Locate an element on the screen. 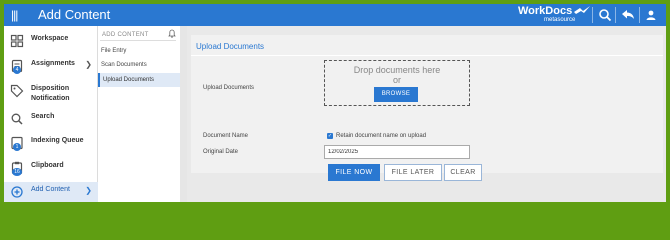  card-divider is located at coordinates (427, 55).